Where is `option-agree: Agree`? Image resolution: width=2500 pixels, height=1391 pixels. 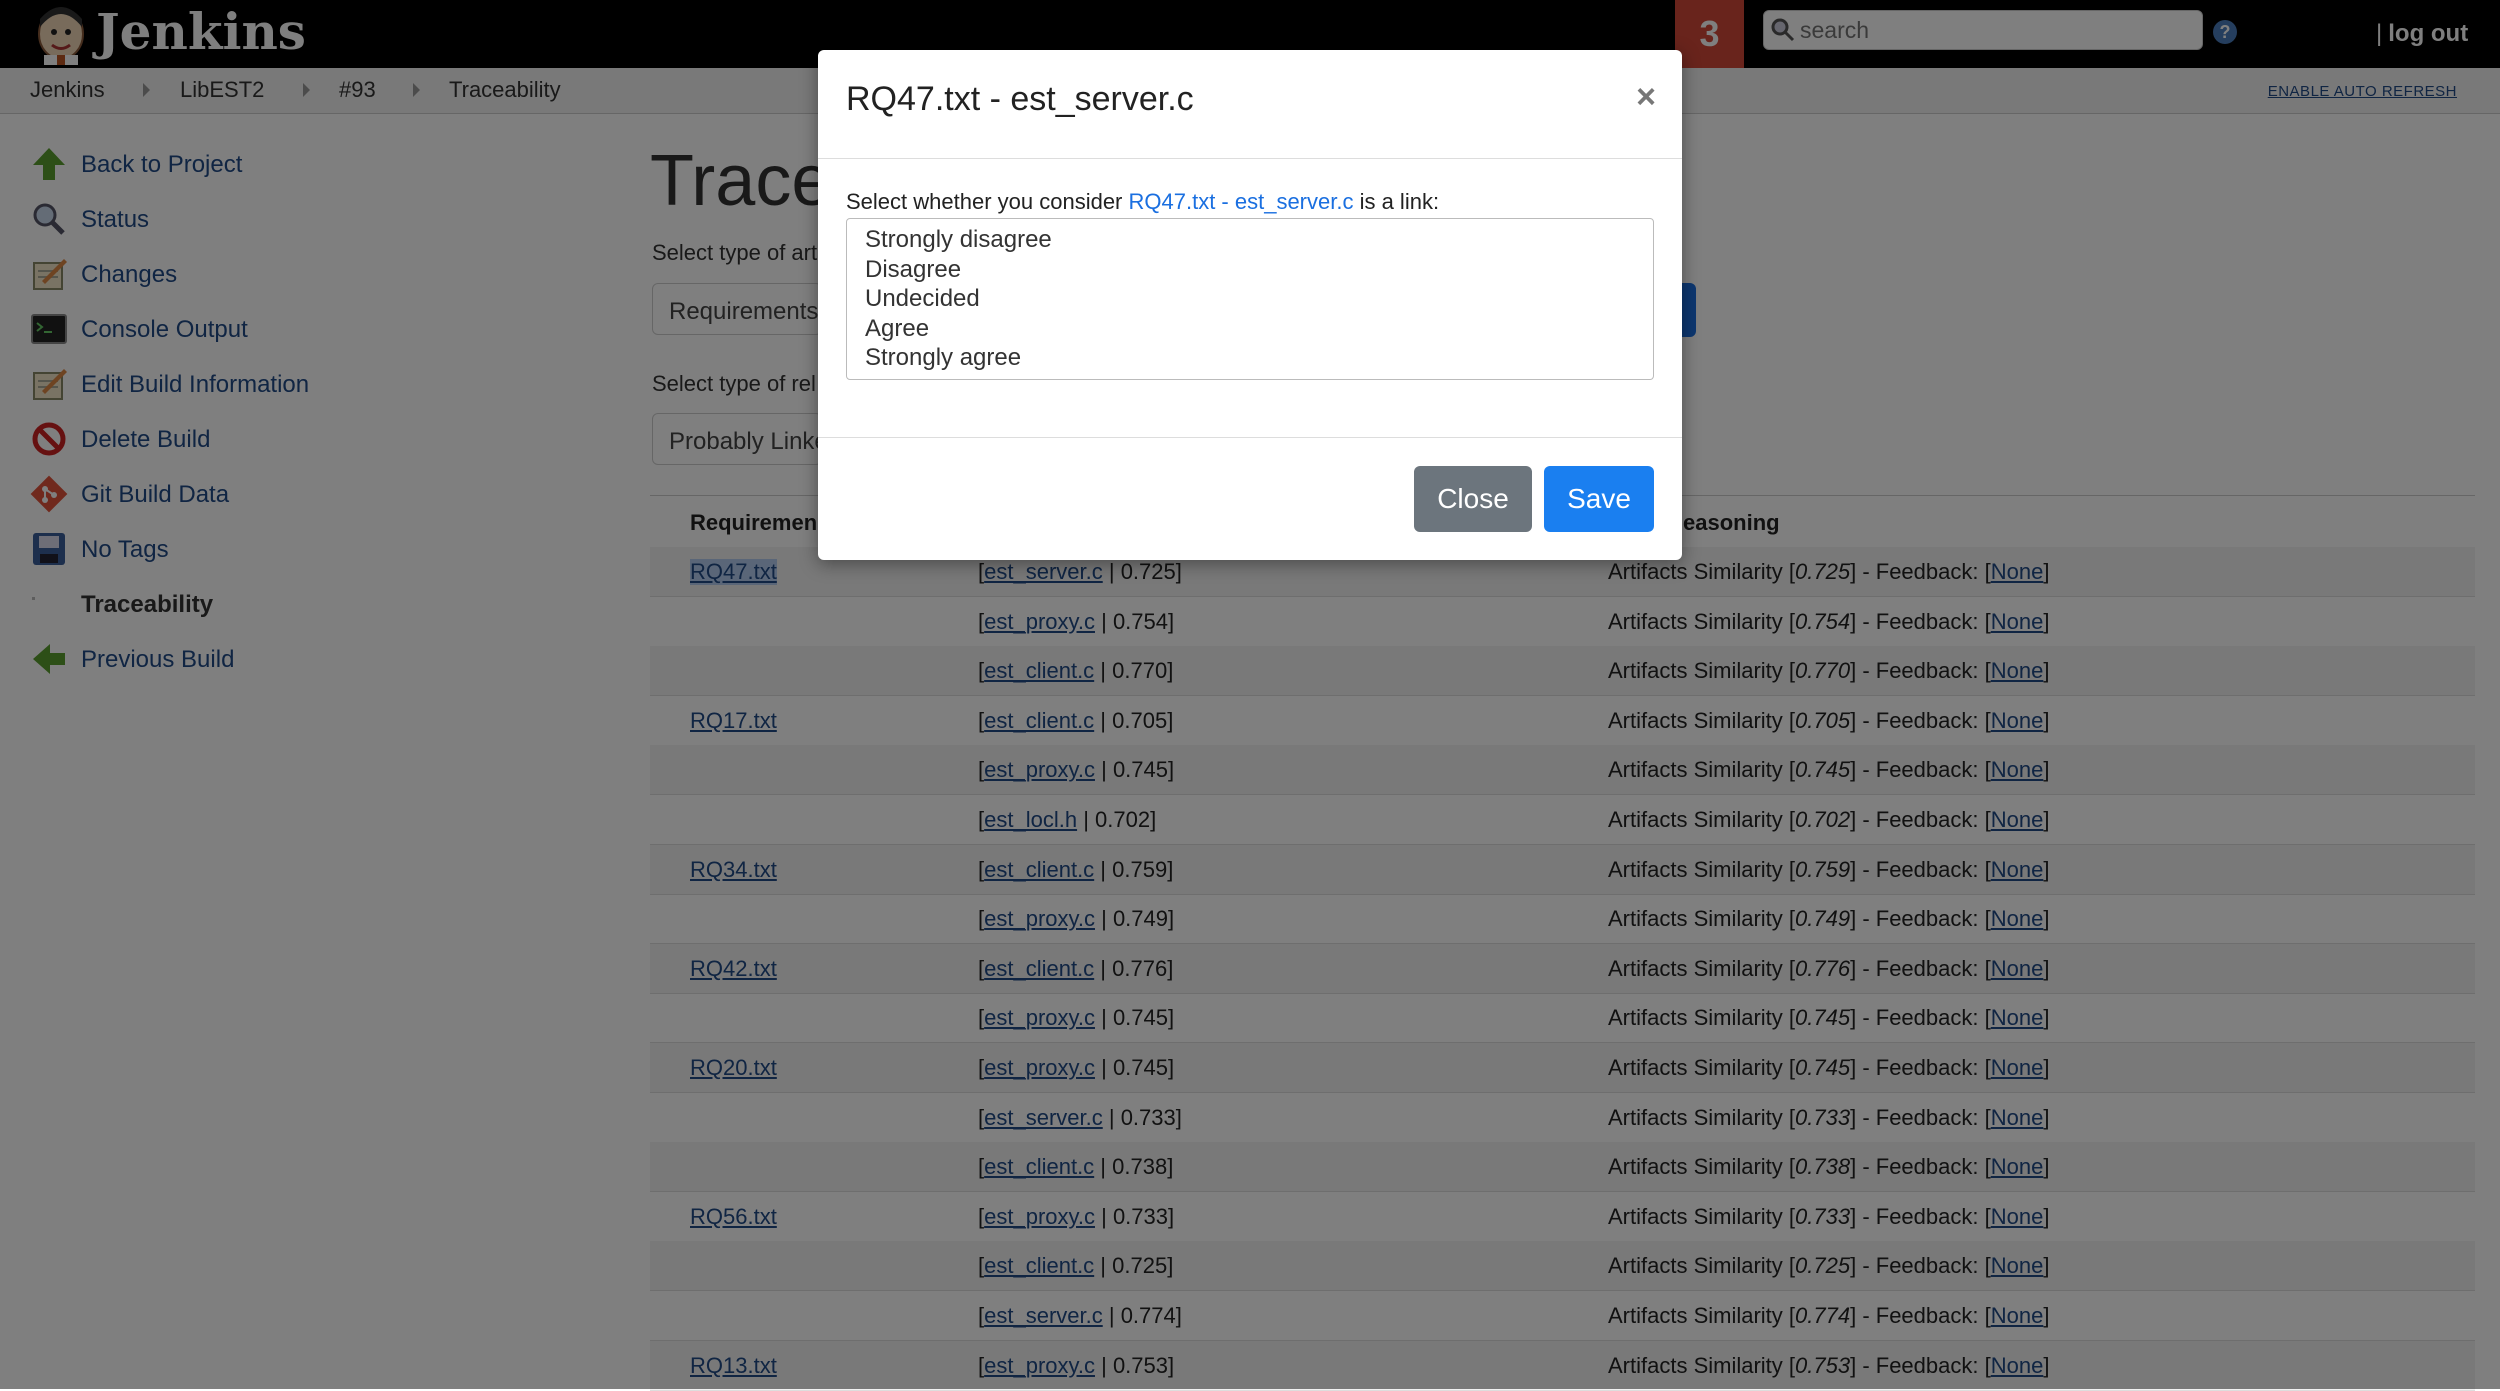
option-agree: Agree is located at coordinates (1259, 329).